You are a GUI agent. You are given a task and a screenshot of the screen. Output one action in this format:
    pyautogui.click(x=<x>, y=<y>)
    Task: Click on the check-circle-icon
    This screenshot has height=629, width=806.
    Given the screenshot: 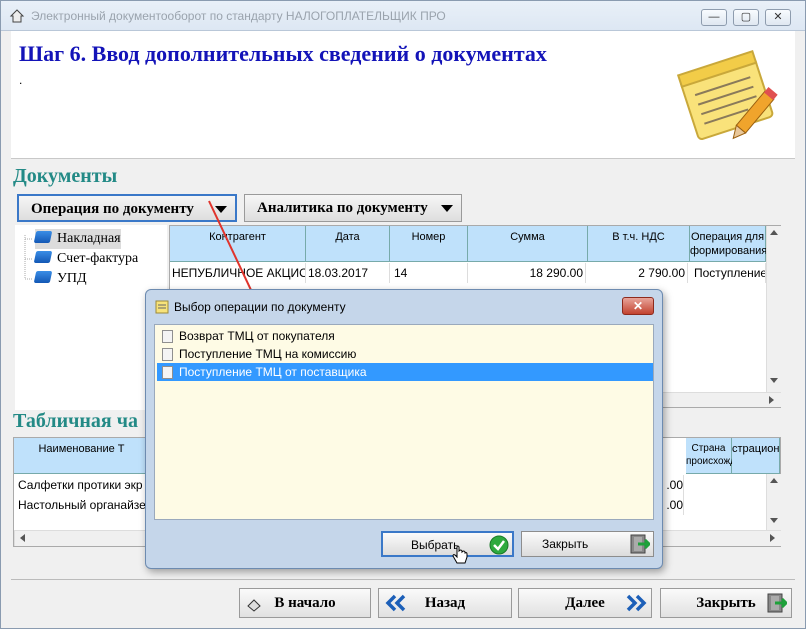 What is the action you would take?
    pyautogui.click(x=499, y=545)
    